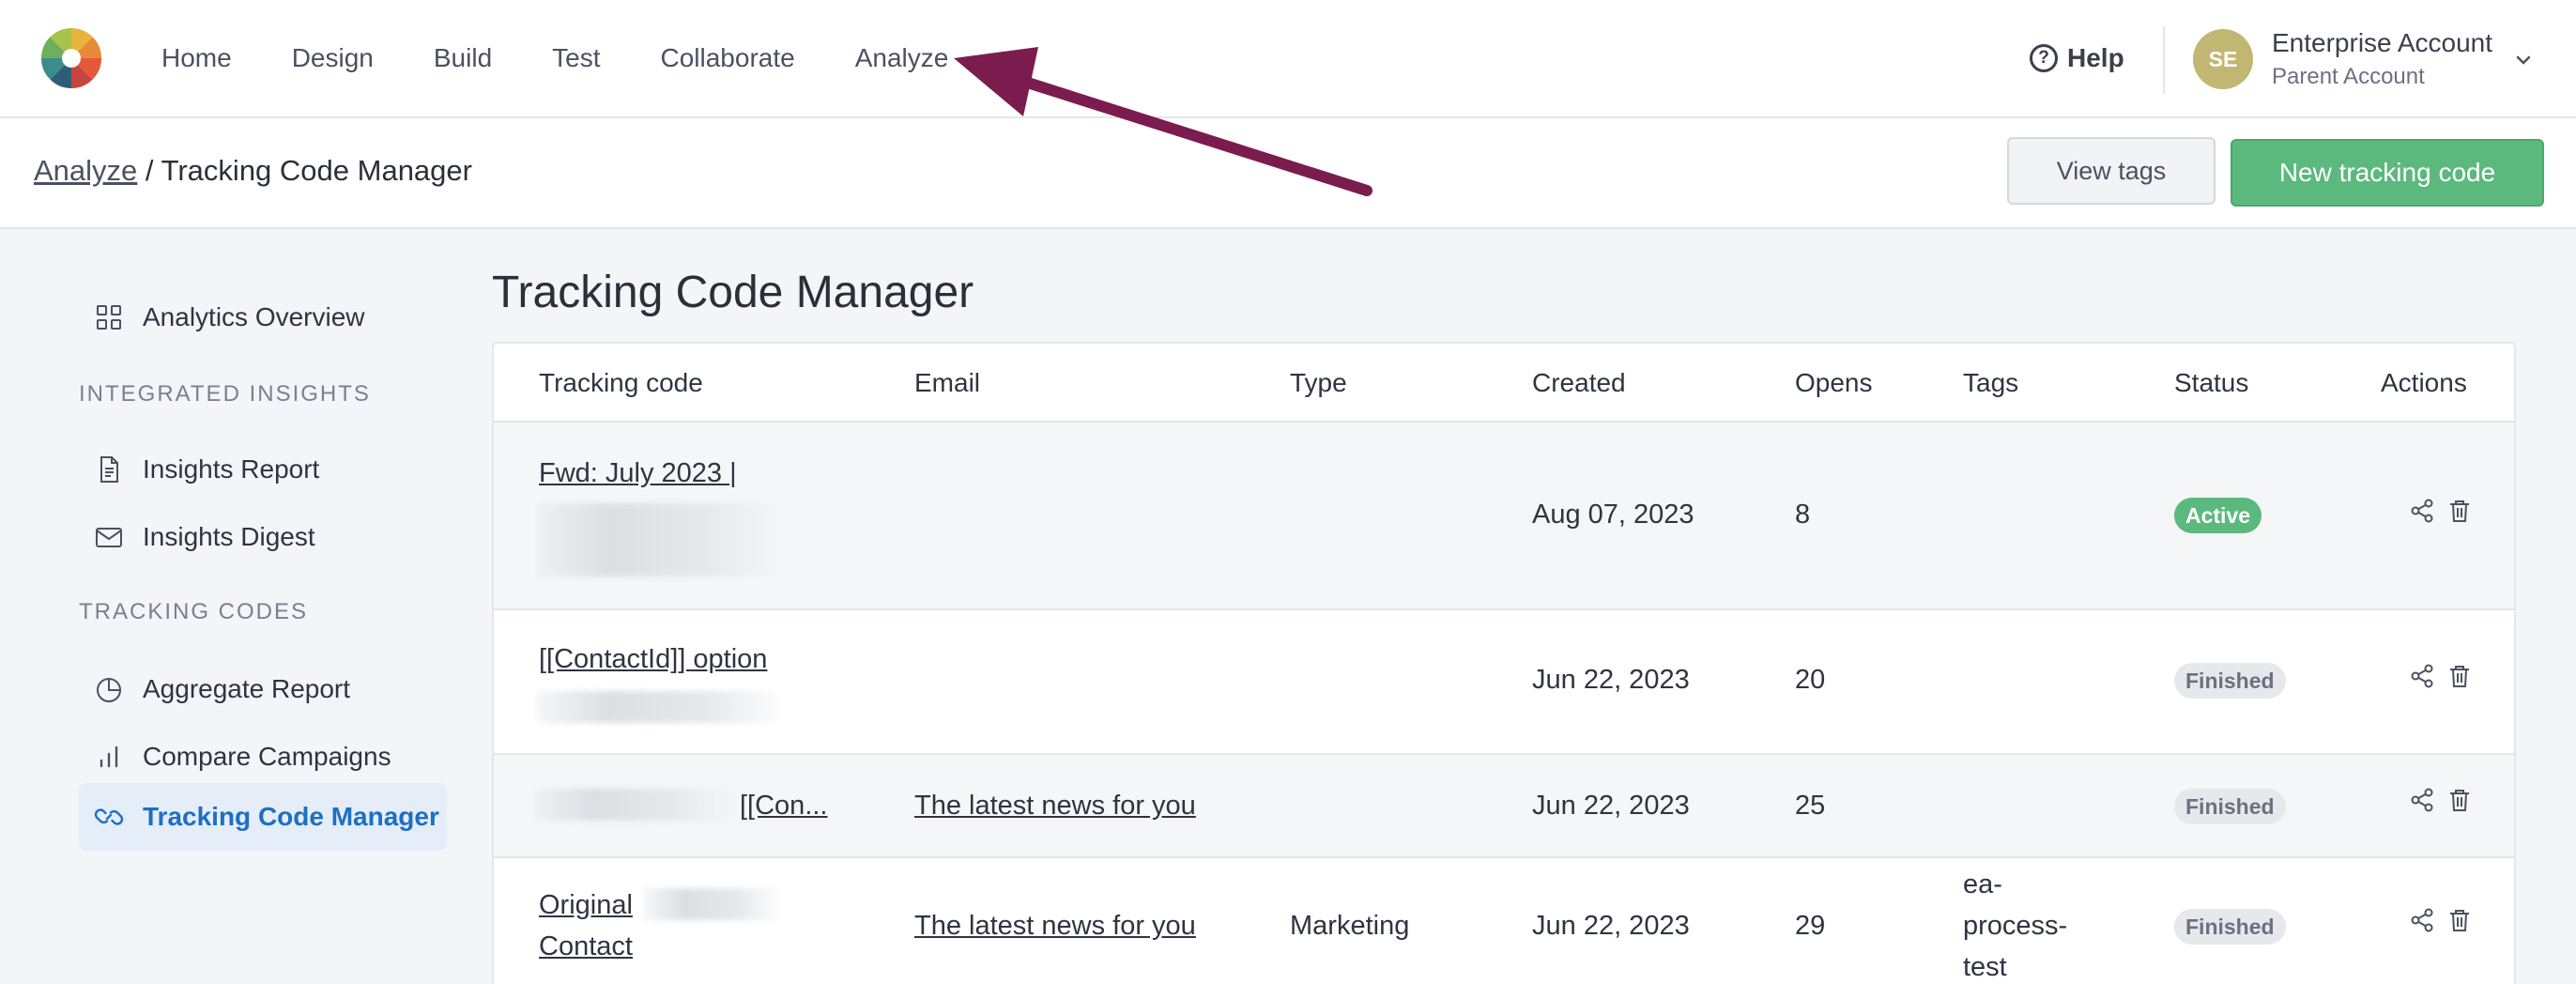 The image size is (2576, 984). Describe the element at coordinates (653, 659) in the screenshot. I see `tracking-code-link: [[ContactId]] option` at that location.